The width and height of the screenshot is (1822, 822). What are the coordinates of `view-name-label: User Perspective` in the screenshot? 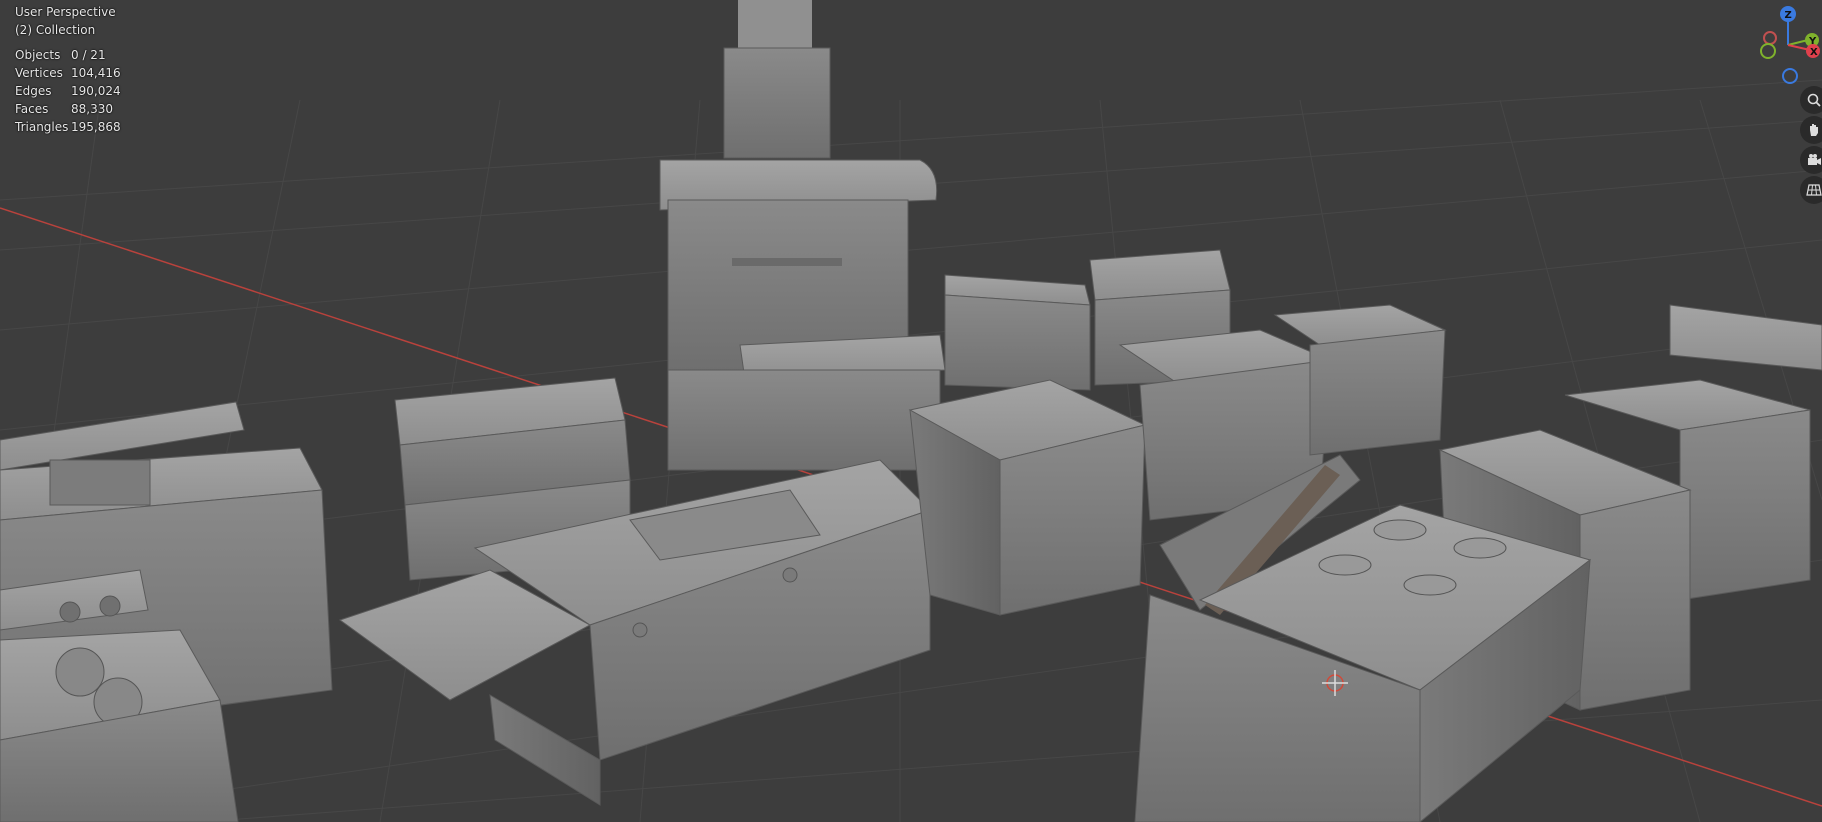 It's located at (65, 12).